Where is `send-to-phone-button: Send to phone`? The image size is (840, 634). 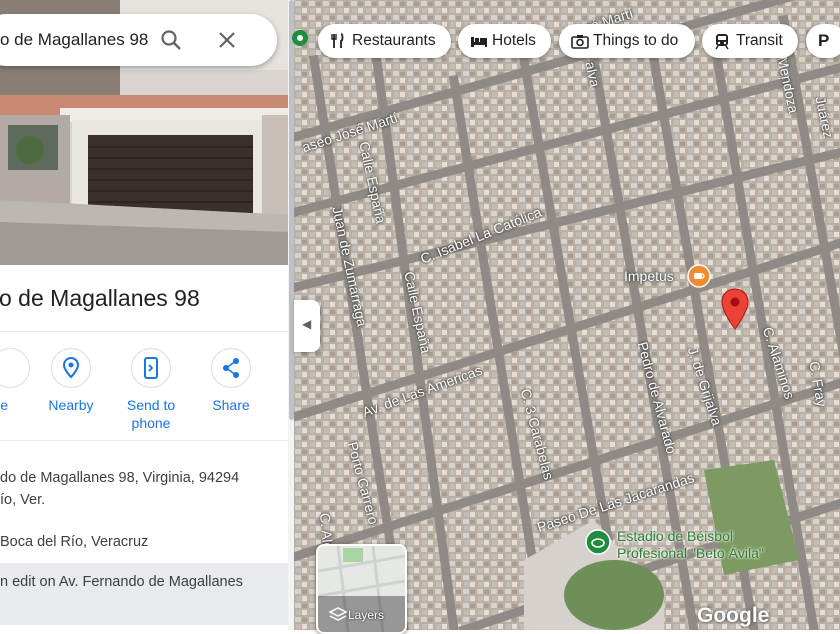 send-to-phone-button: Send to phone is located at coordinates (151, 390).